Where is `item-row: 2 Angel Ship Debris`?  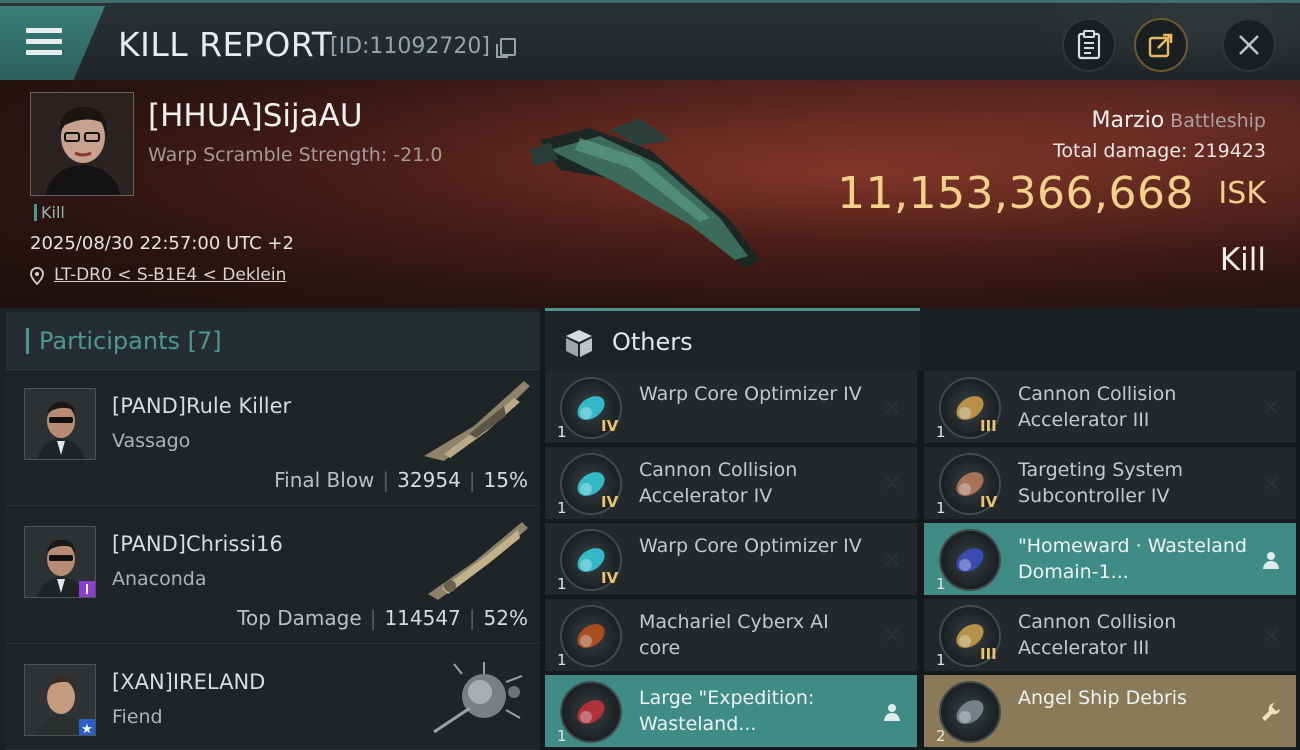
item-row: 2 Angel Ship Debris is located at coordinates (1110, 712).